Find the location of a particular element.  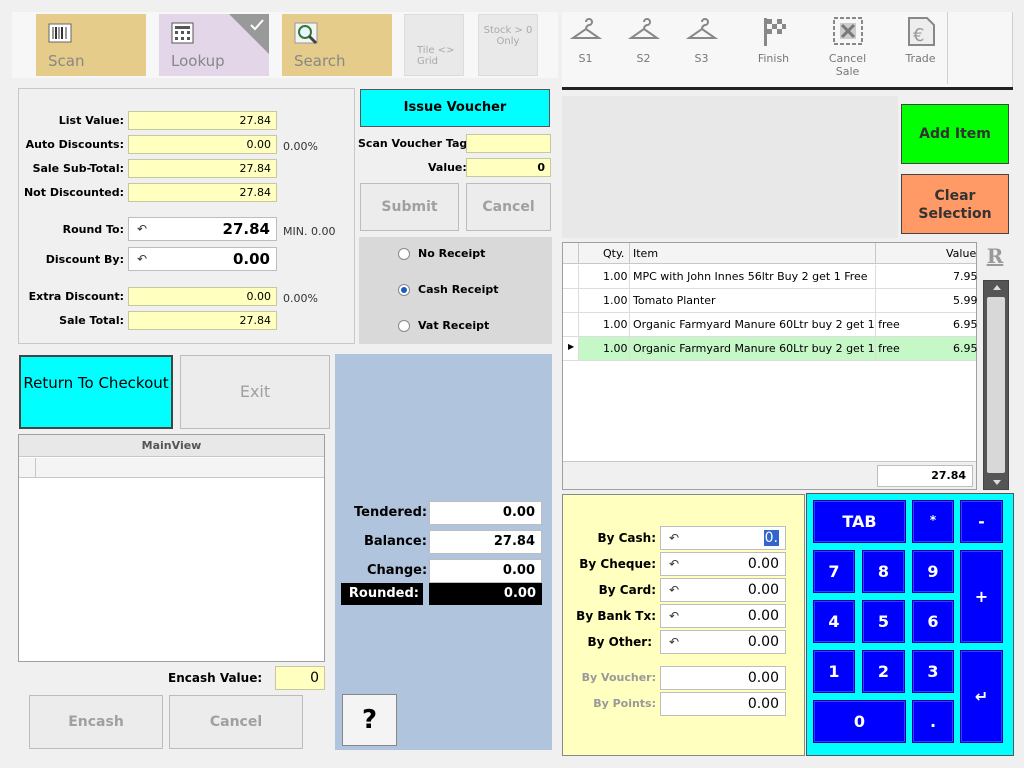

s2-label: S2 is located at coordinates (643, 58).